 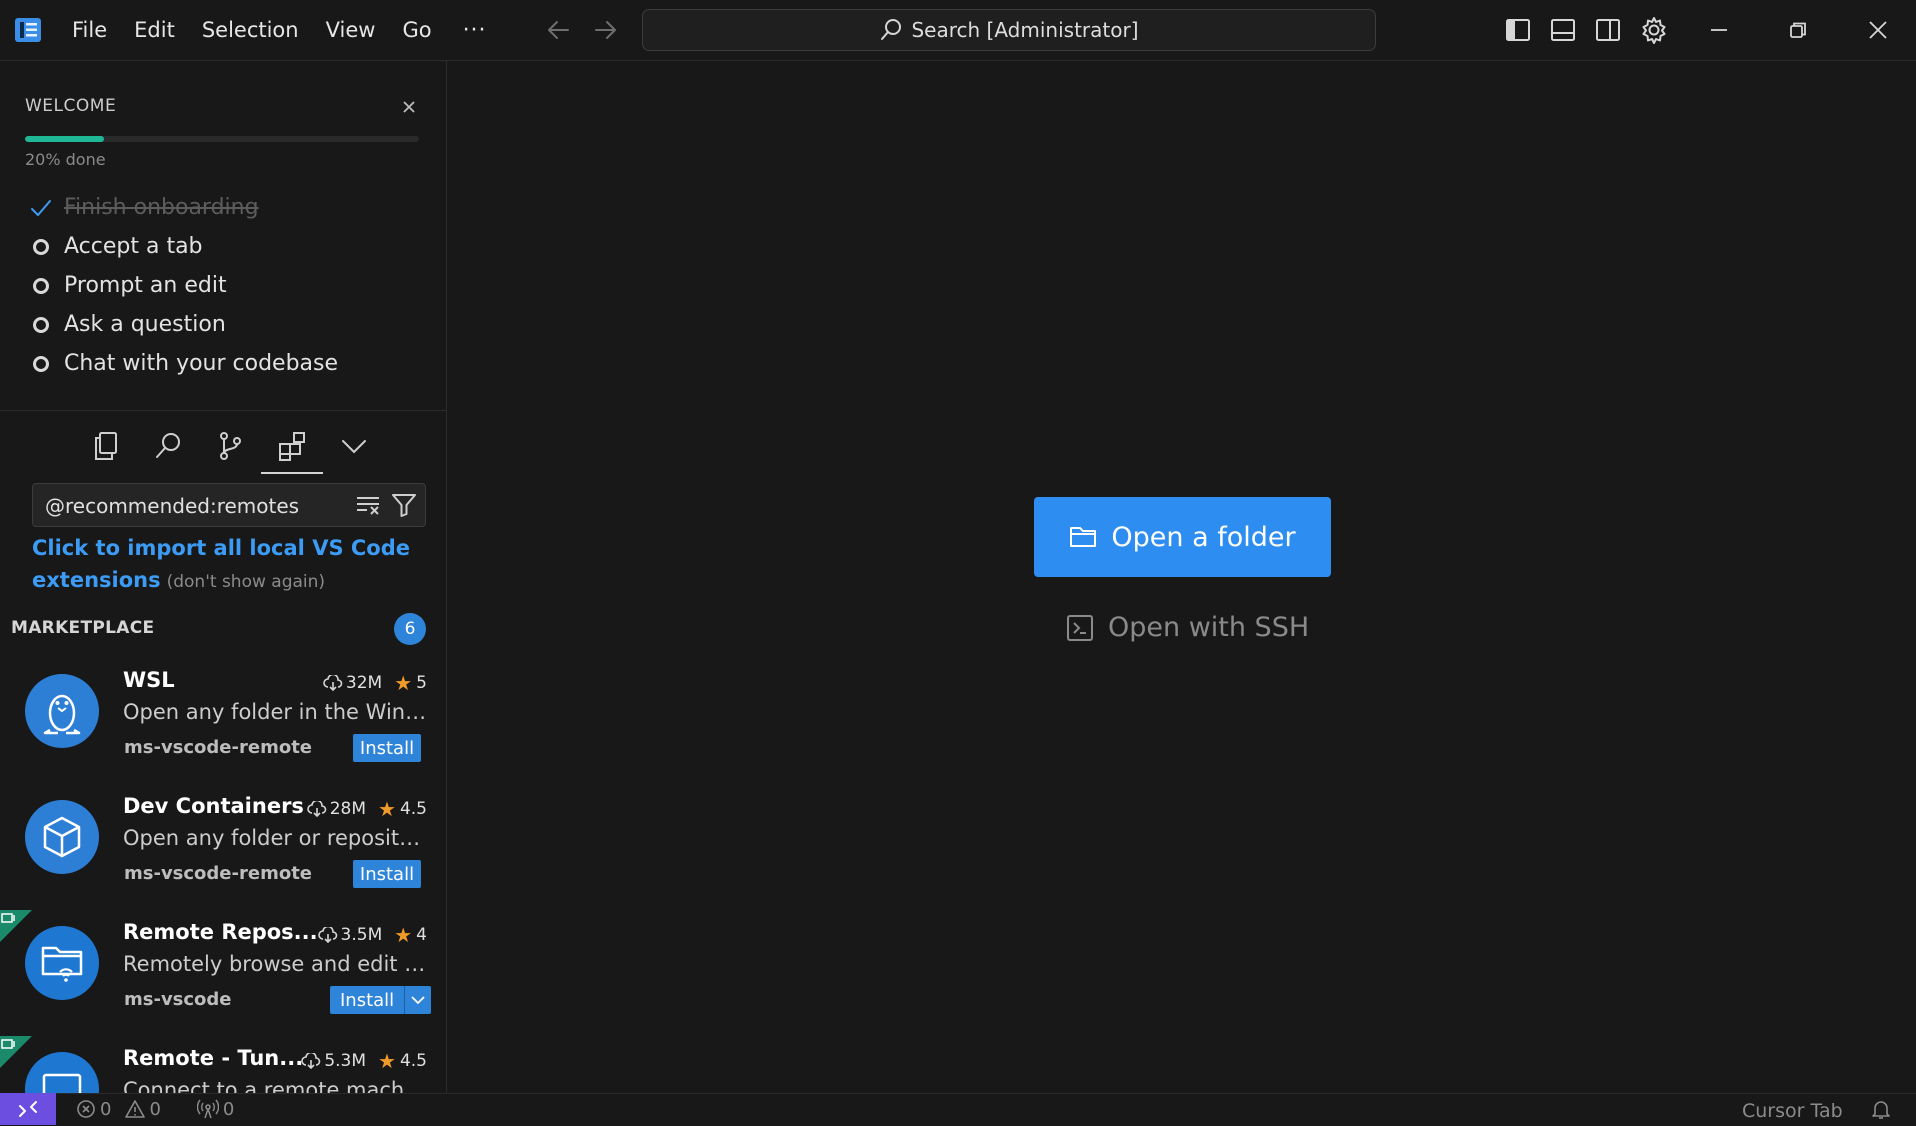 I want to click on star-icon: ★, so click(x=403, y=935).